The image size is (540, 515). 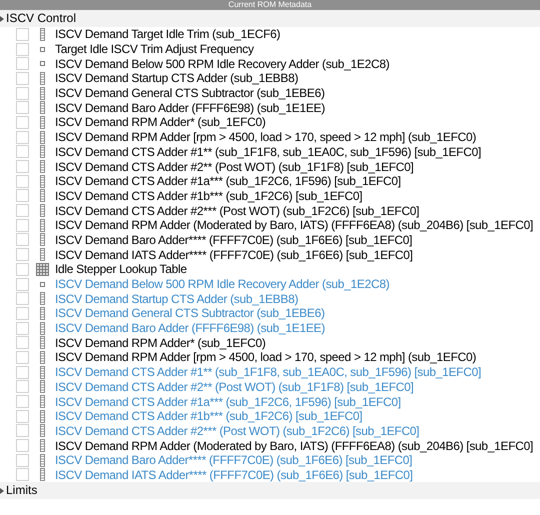 What do you see at coordinates (167, 34) in the screenshot?
I see `tree-item: ISCV Demand Target Idle Trim (sub_1ECF6)` at bounding box center [167, 34].